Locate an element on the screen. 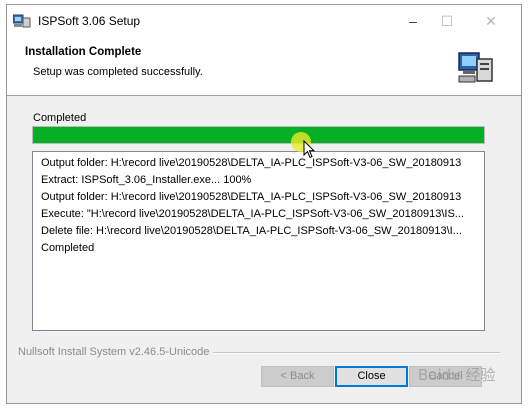  header-title: Installation Complete is located at coordinates (83, 52).